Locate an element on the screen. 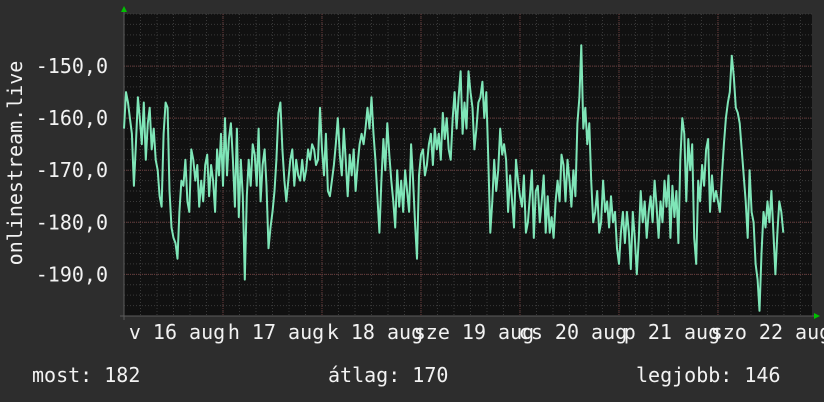 The width and height of the screenshot is (824, 402). current-value-label: most: 182 is located at coordinates (86, 375).